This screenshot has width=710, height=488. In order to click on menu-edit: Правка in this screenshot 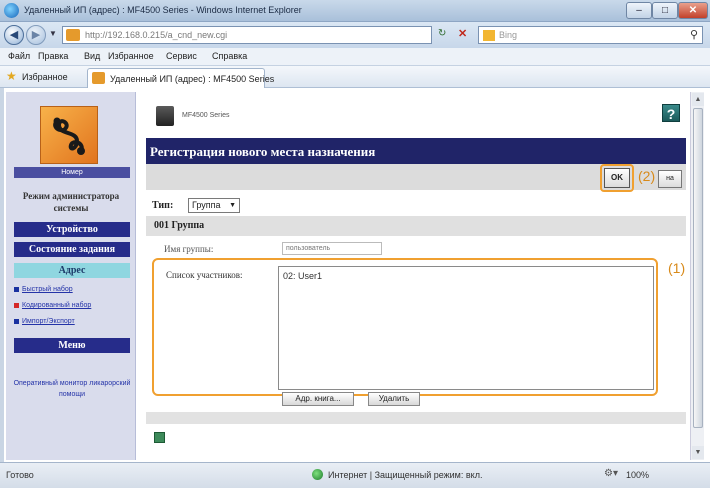, I will do `click(53, 56)`.